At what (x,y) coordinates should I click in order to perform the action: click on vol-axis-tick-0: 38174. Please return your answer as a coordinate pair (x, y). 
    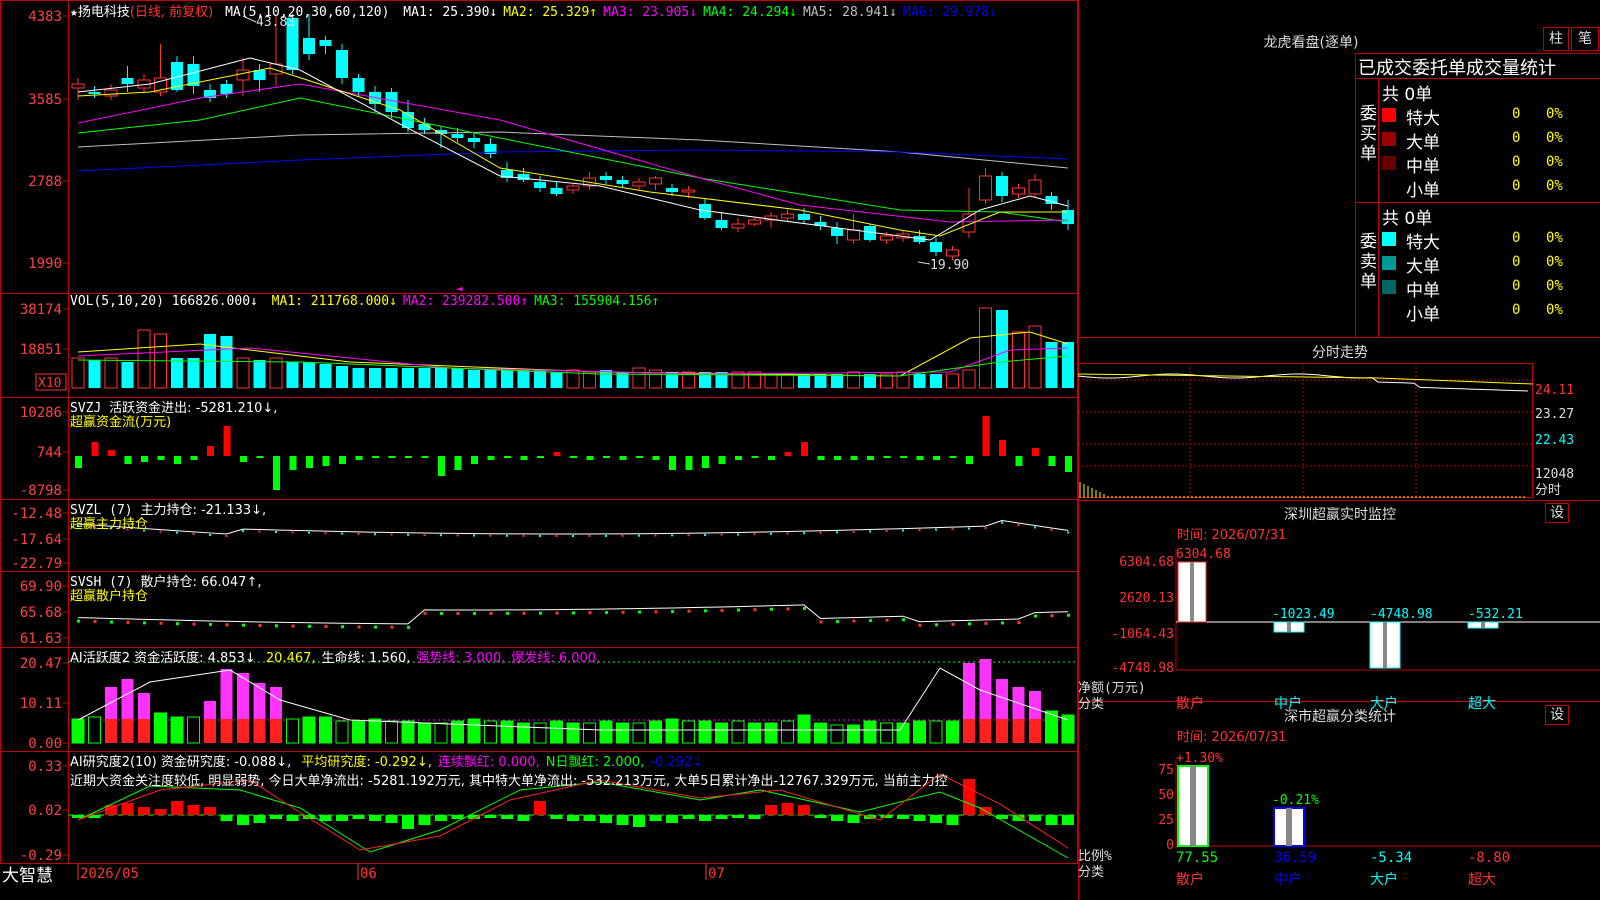
    Looking at the image, I should click on (41, 310).